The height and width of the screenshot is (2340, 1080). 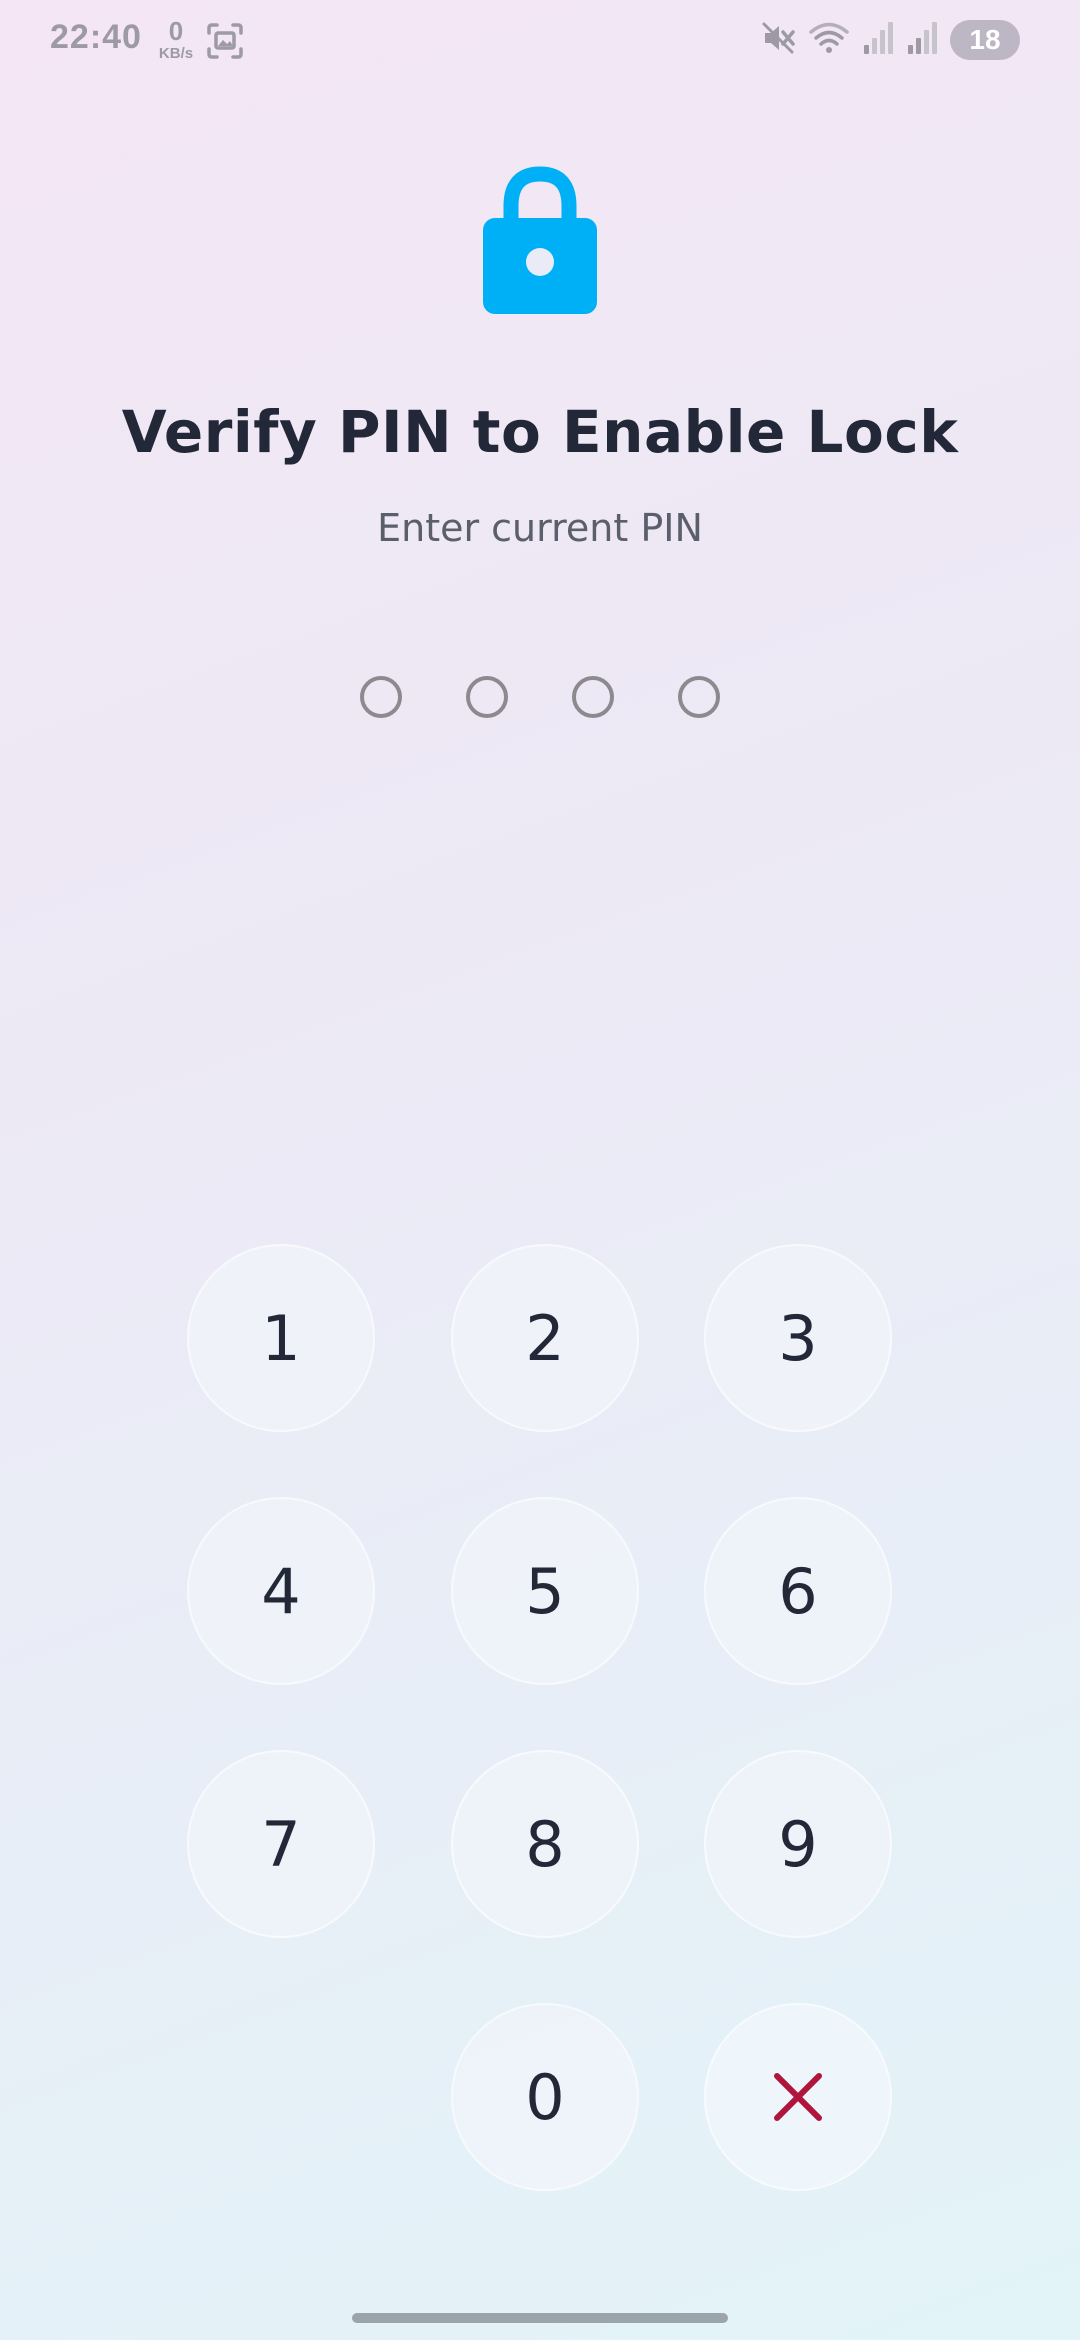 I want to click on status-icons: 18, so click(x=890, y=40).